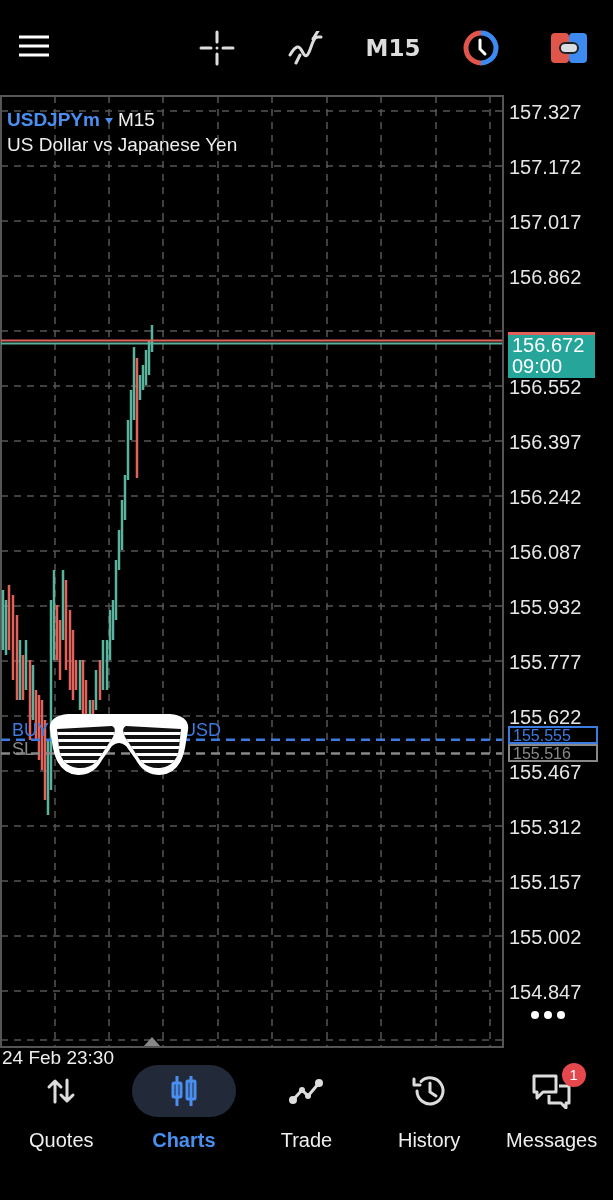 Image resolution: width=613 pixels, height=1200 pixels. What do you see at coordinates (481, 47) in the screenshot?
I see `clock-icon` at bounding box center [481, 47].